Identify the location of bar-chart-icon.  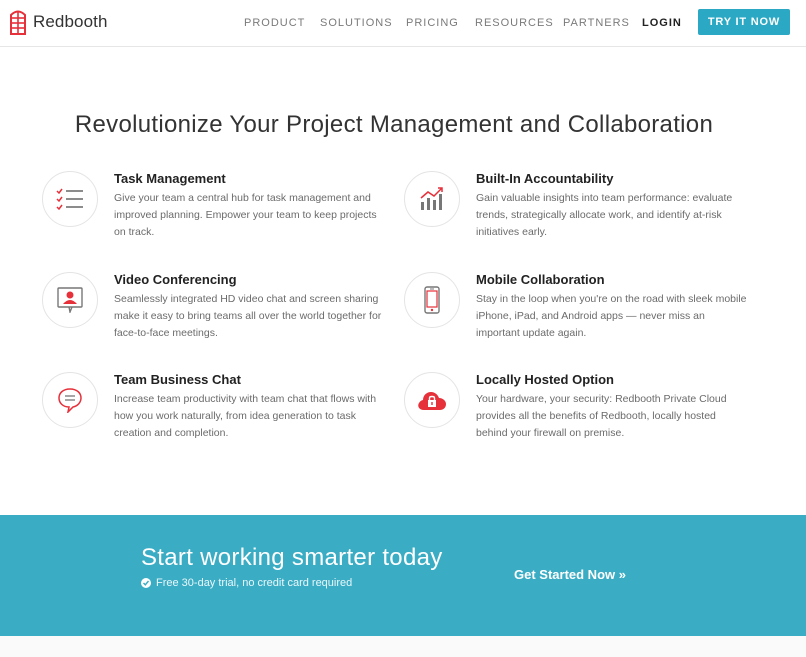
(432, 199).